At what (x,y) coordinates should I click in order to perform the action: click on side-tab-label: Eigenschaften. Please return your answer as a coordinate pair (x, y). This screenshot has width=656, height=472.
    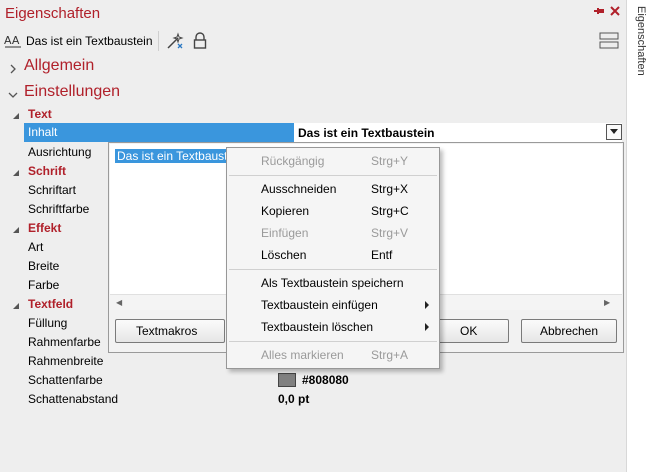
    Looking at the image, I should click on (641, 41).